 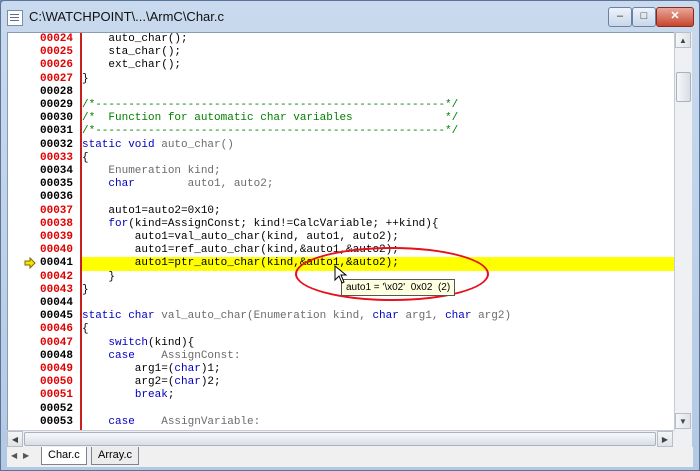 I want to click on code-line: case AssignConst:, so click(x=378, y=356).